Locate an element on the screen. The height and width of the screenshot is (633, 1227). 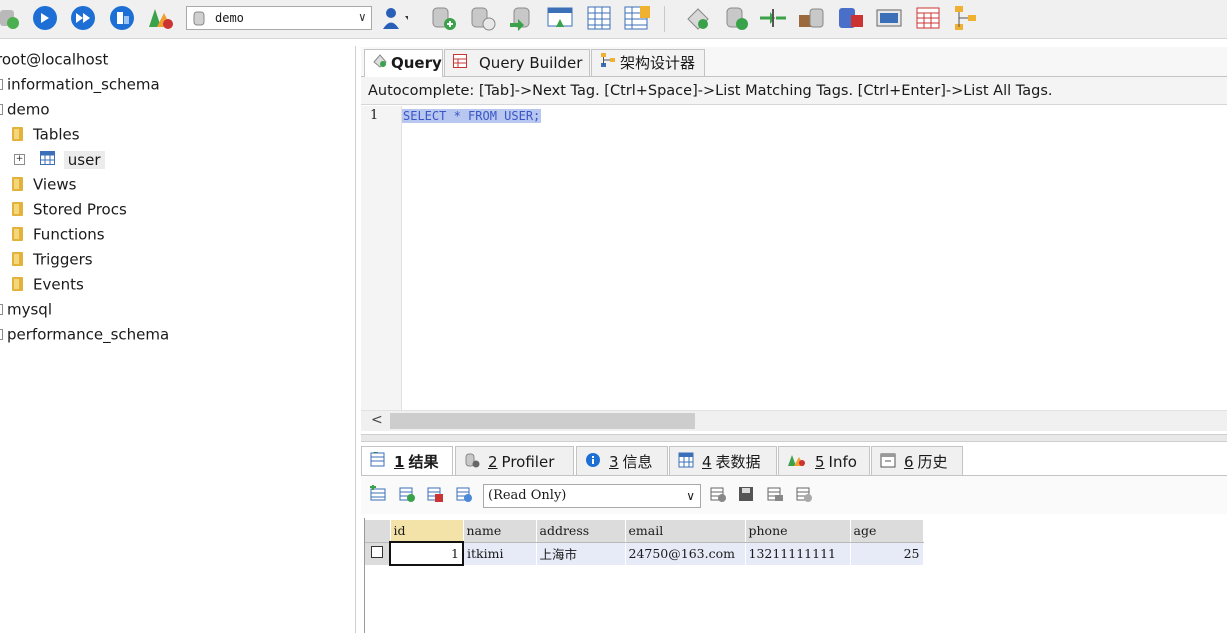
tree-folder-triggers: Triggers is located at coordinates (52, 259).